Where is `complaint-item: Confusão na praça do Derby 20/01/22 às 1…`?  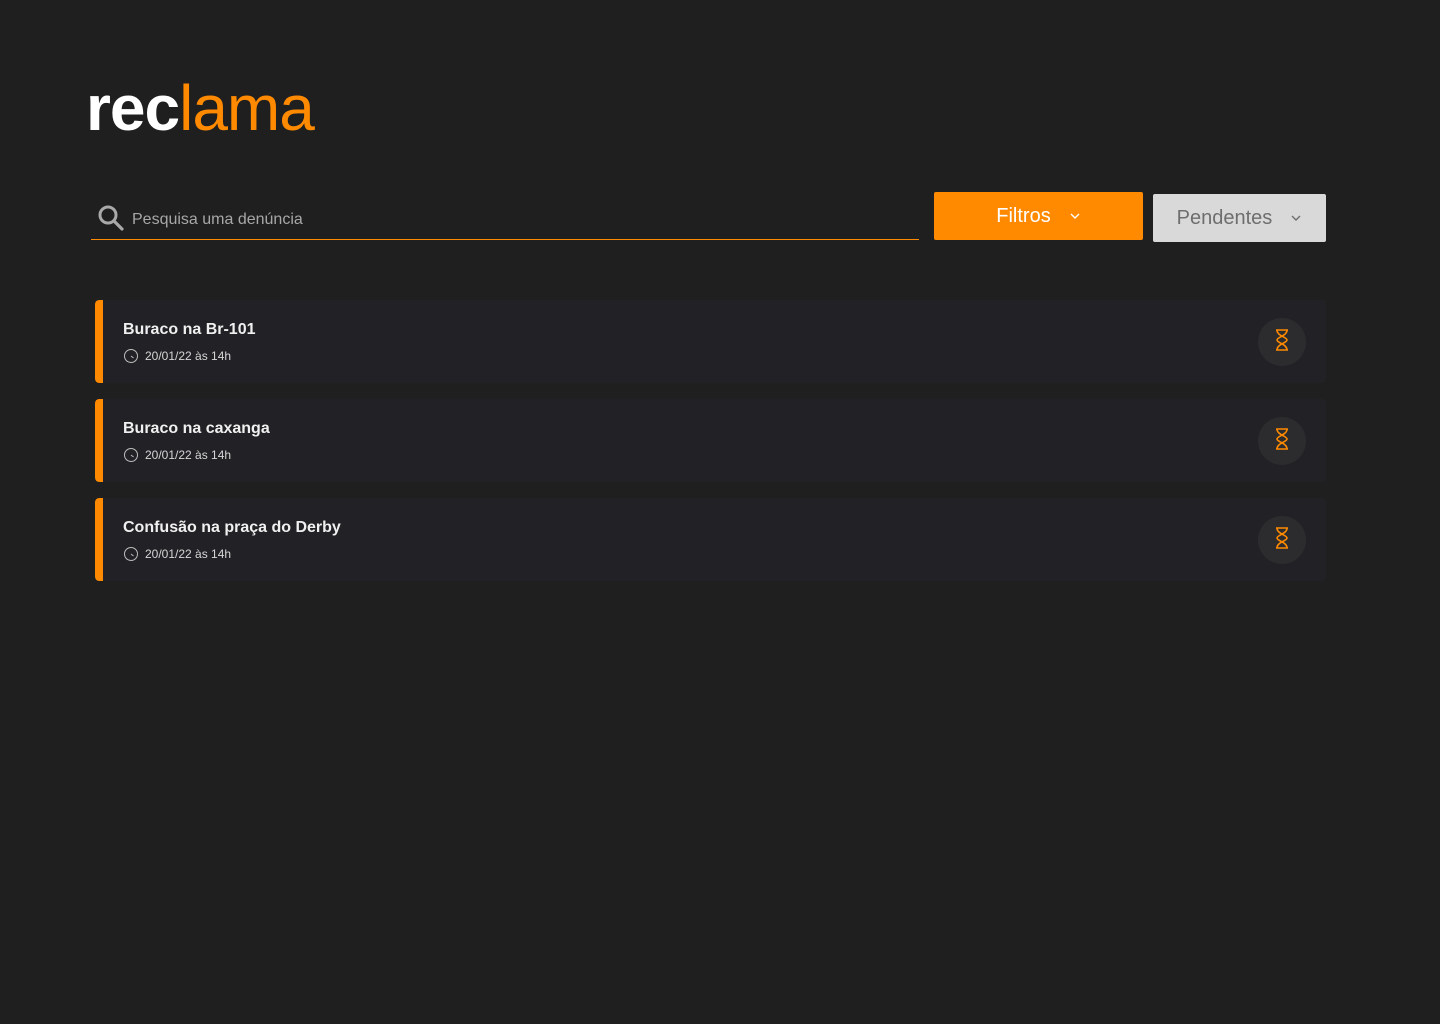
complaint-item: Confusão na praça do Derby 20/01/22 às 1… is located at coordinates (710, 539).